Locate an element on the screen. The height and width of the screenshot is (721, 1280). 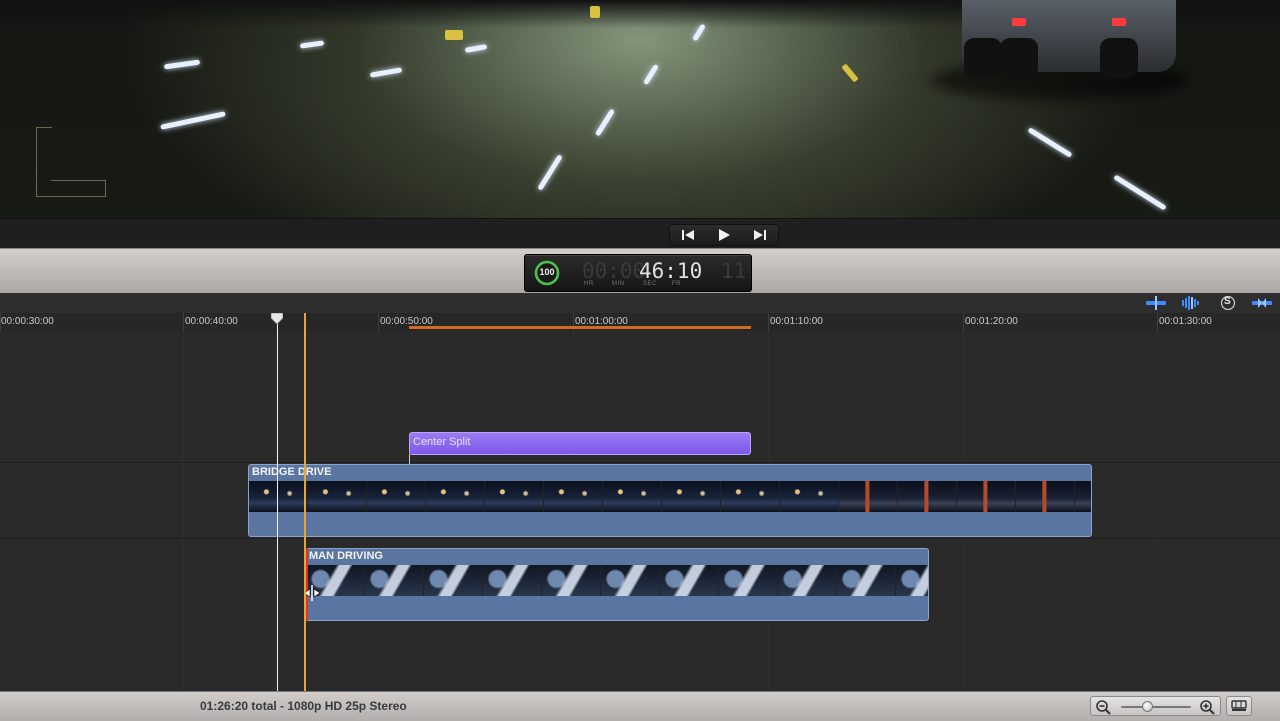
timecode-hours-minutes: 00:00 is located at coordinates (614, 271).